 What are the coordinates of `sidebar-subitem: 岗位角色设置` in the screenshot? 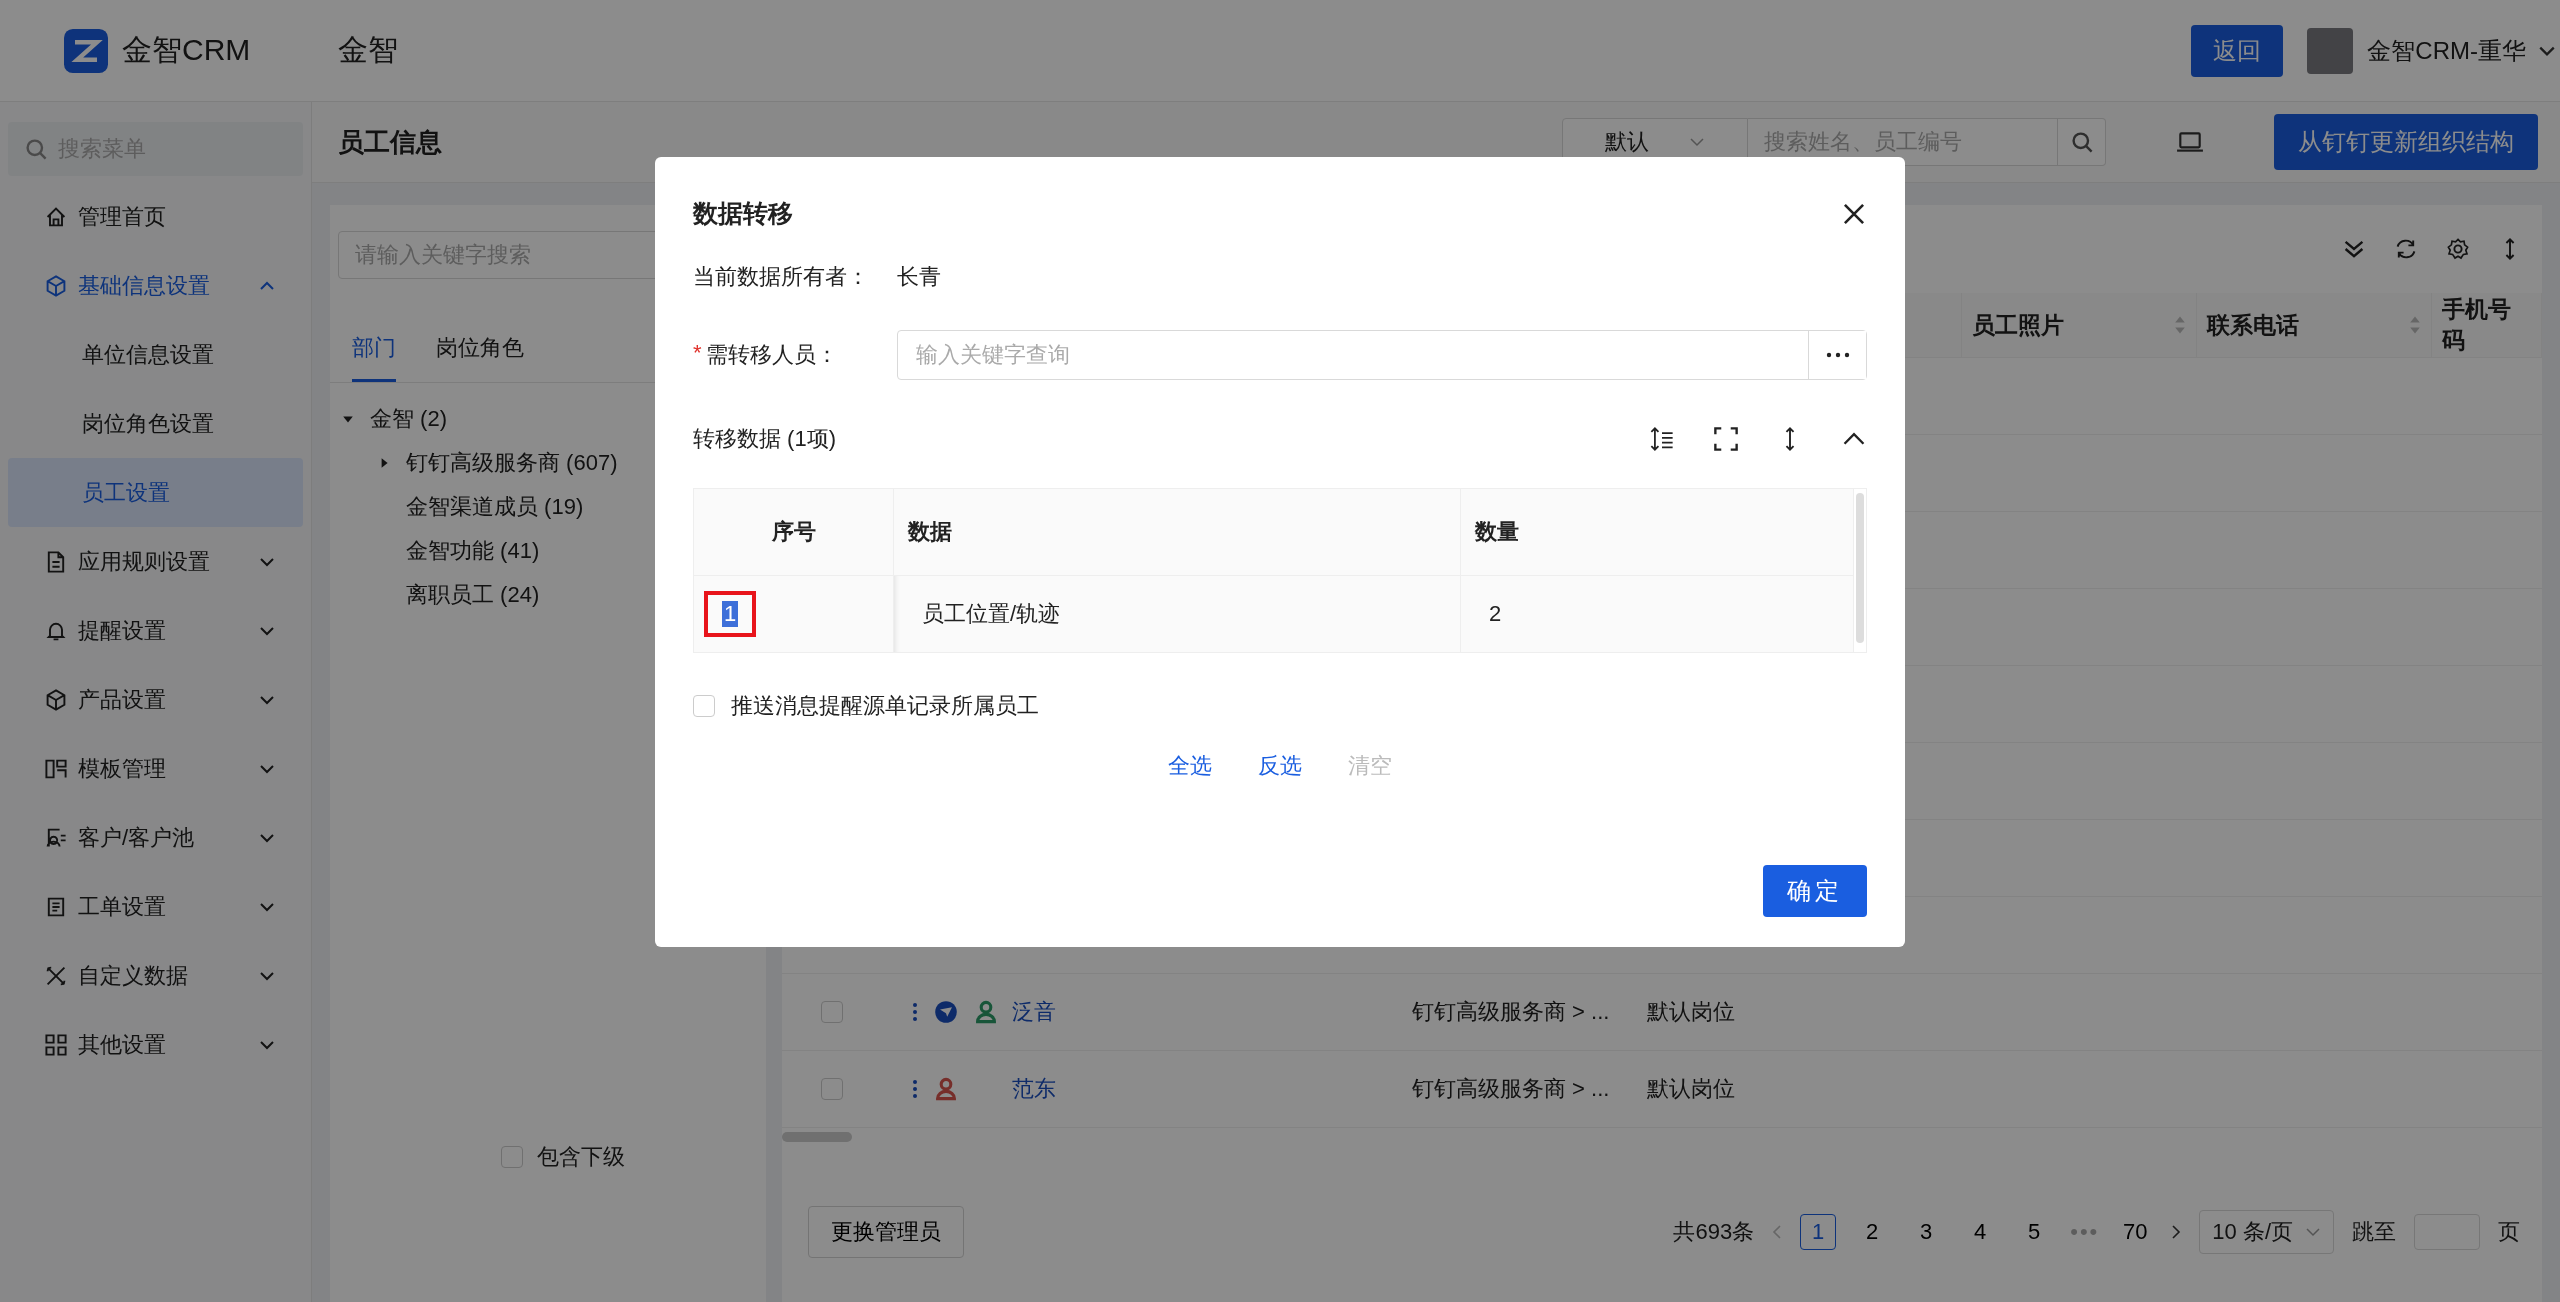 It's located at (155, 423).